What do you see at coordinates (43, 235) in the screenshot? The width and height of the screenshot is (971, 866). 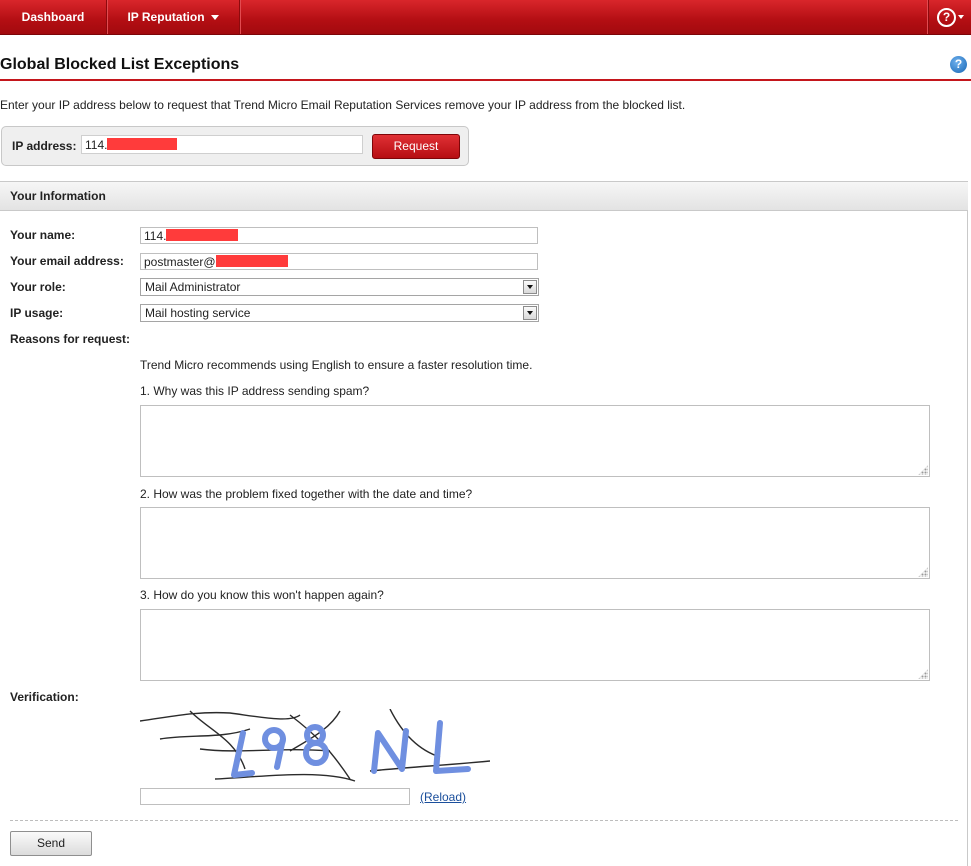 I see `name-label: Your name:` at bounding box center [43, 235].